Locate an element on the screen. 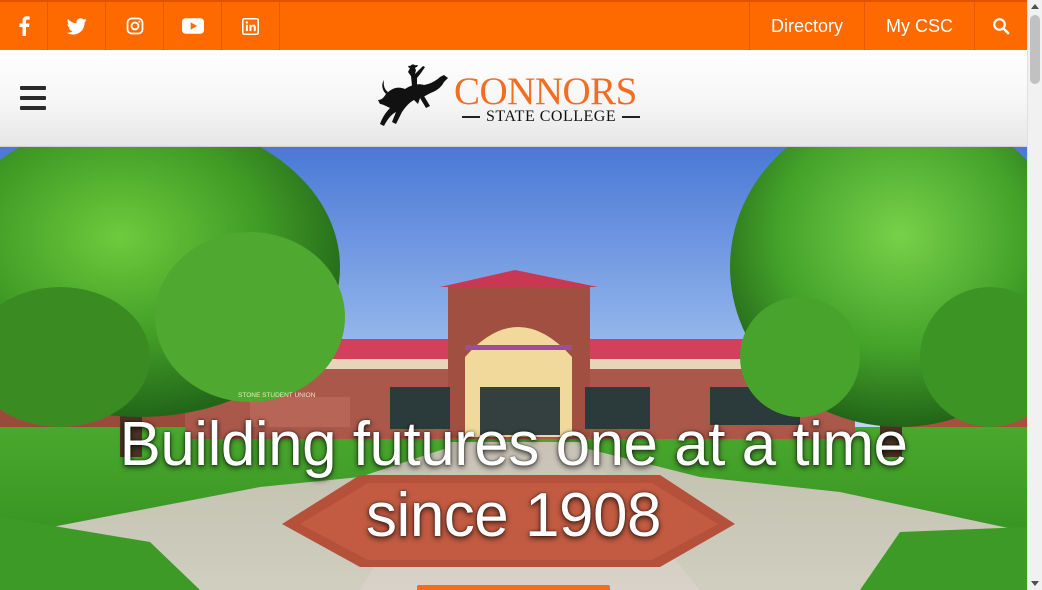  college-logo: CONNORS STATE COLLEGE is located at coordinates (516, 97).